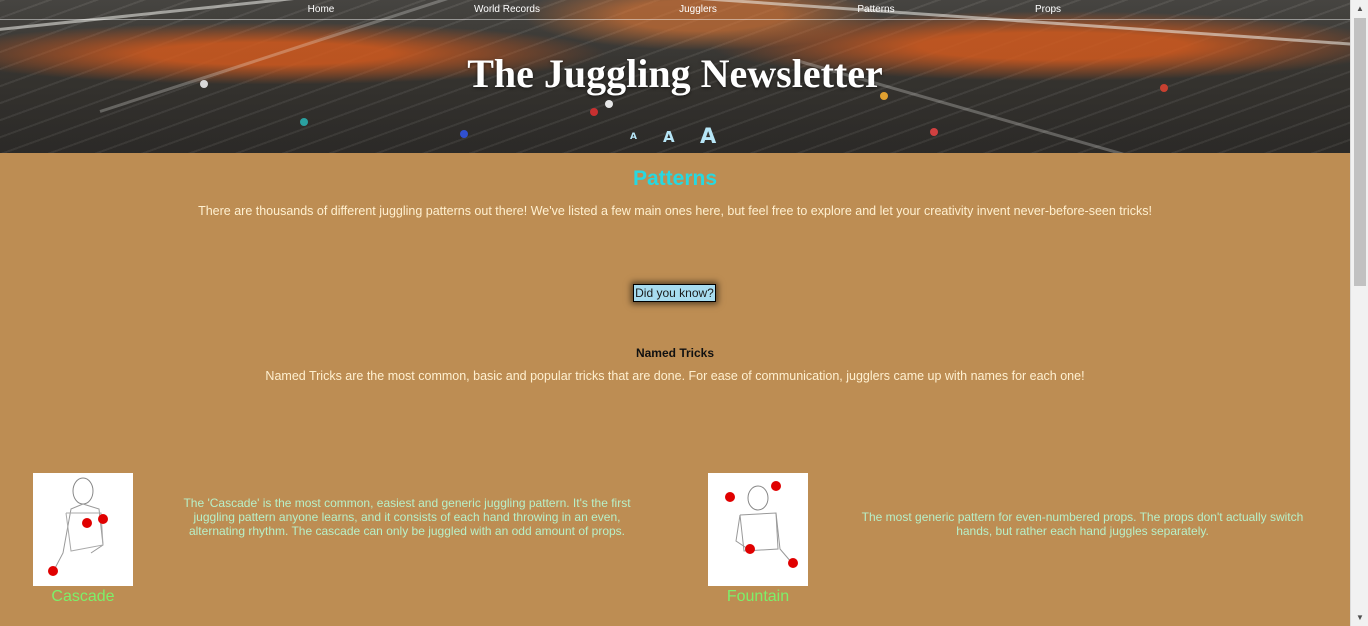 The height and width of the screenshot is (626, 1368). Describe the element at coordinates (675, 353) in the screenshot. I see `named-tricks-heading: Named Tricks` at that location.